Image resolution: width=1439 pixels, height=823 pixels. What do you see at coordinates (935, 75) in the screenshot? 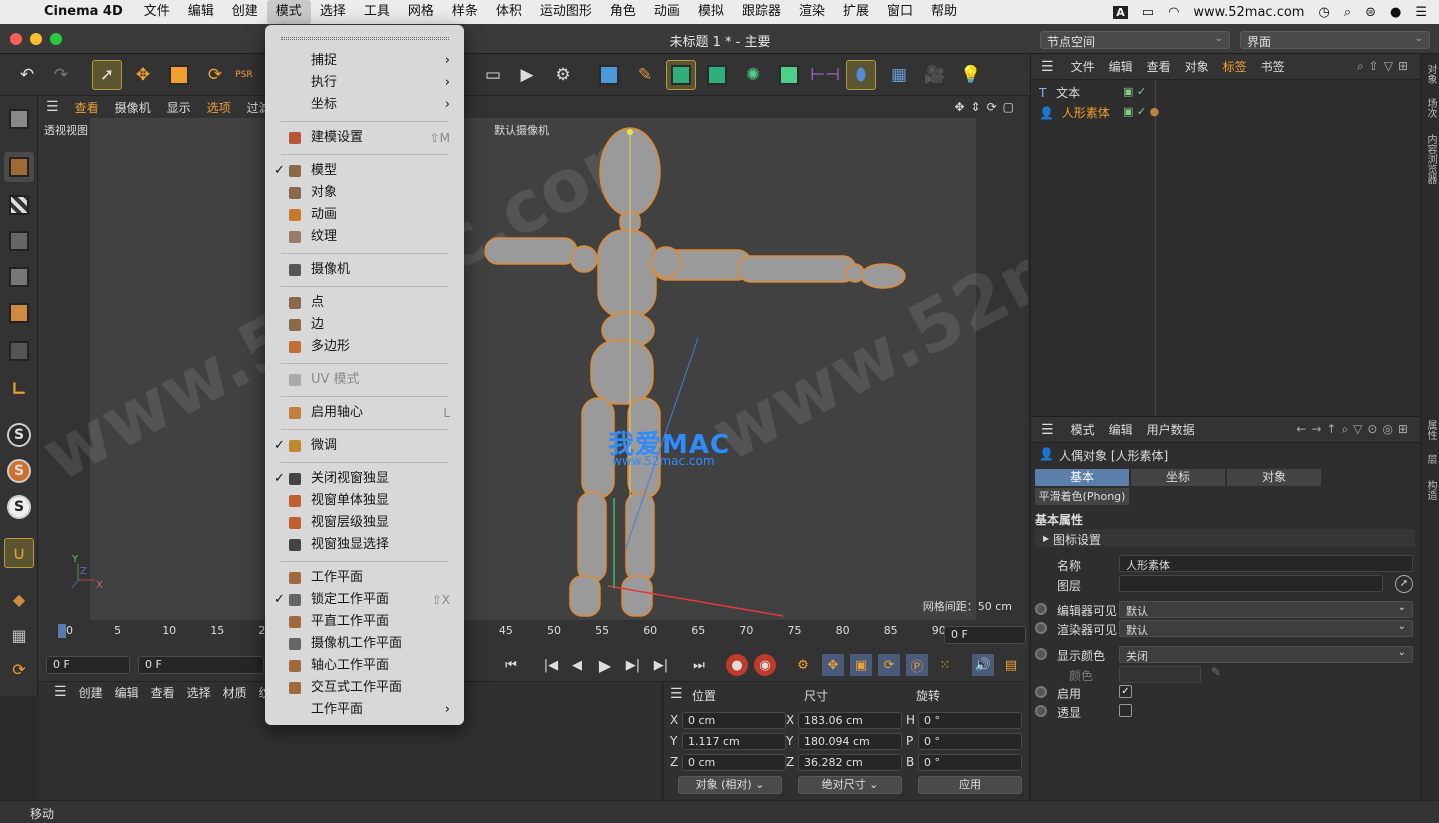
I see `camera-button: 🎥` at bounding box center [935, 75].